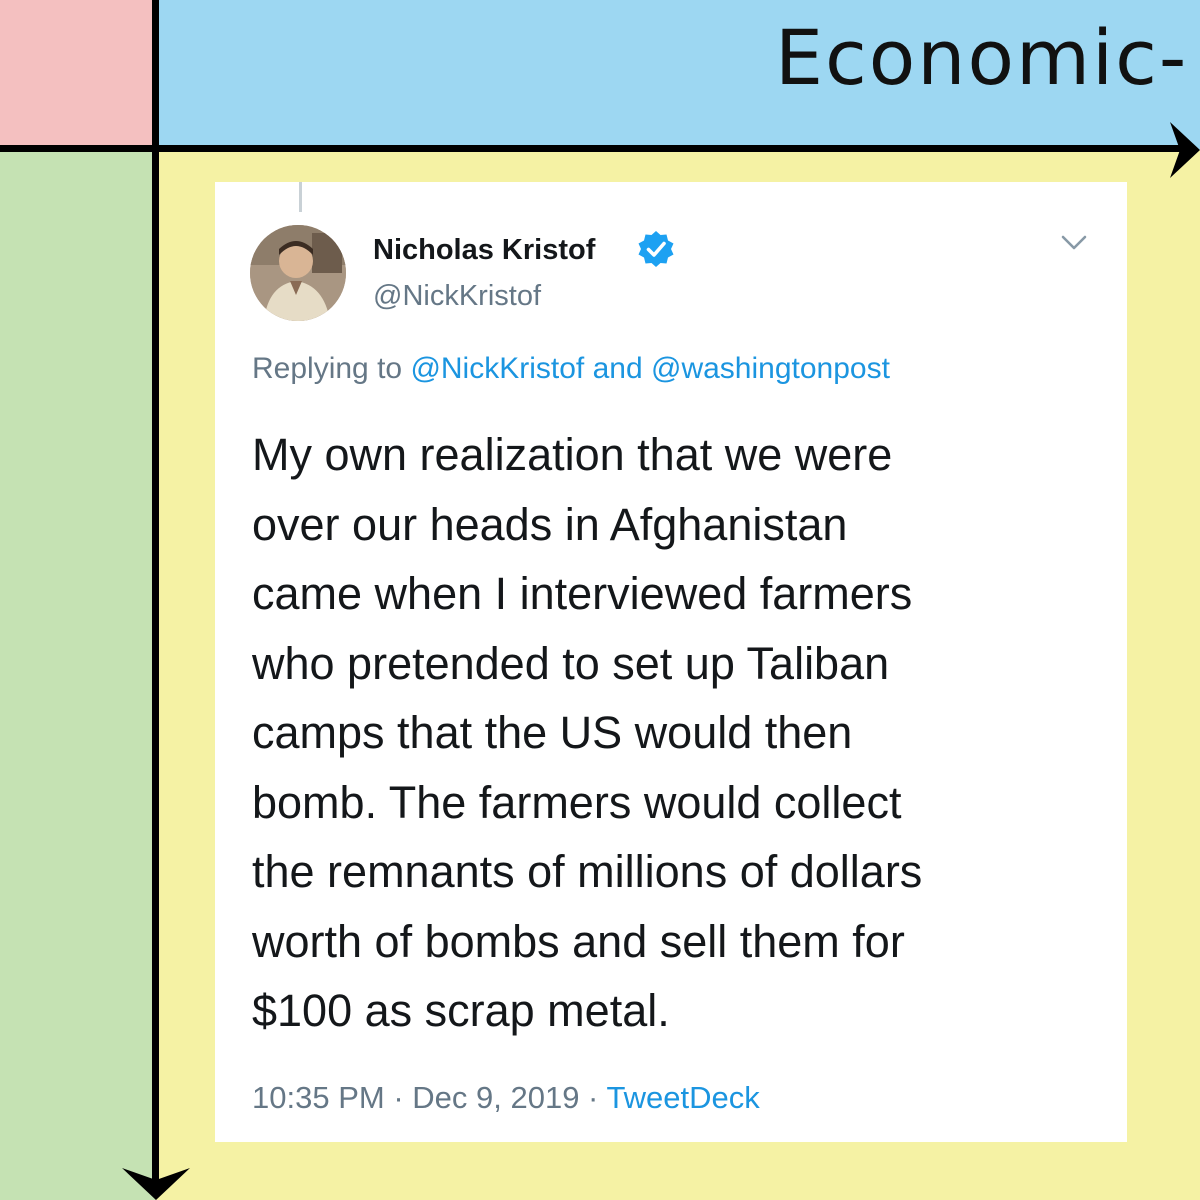 The height and width of the screenshot is (1200, 1200). What do you see at coordinates (484, 250) in the screenshot?
I see `author-name: Nicholas Kristof` at bounding box center [484, 250].